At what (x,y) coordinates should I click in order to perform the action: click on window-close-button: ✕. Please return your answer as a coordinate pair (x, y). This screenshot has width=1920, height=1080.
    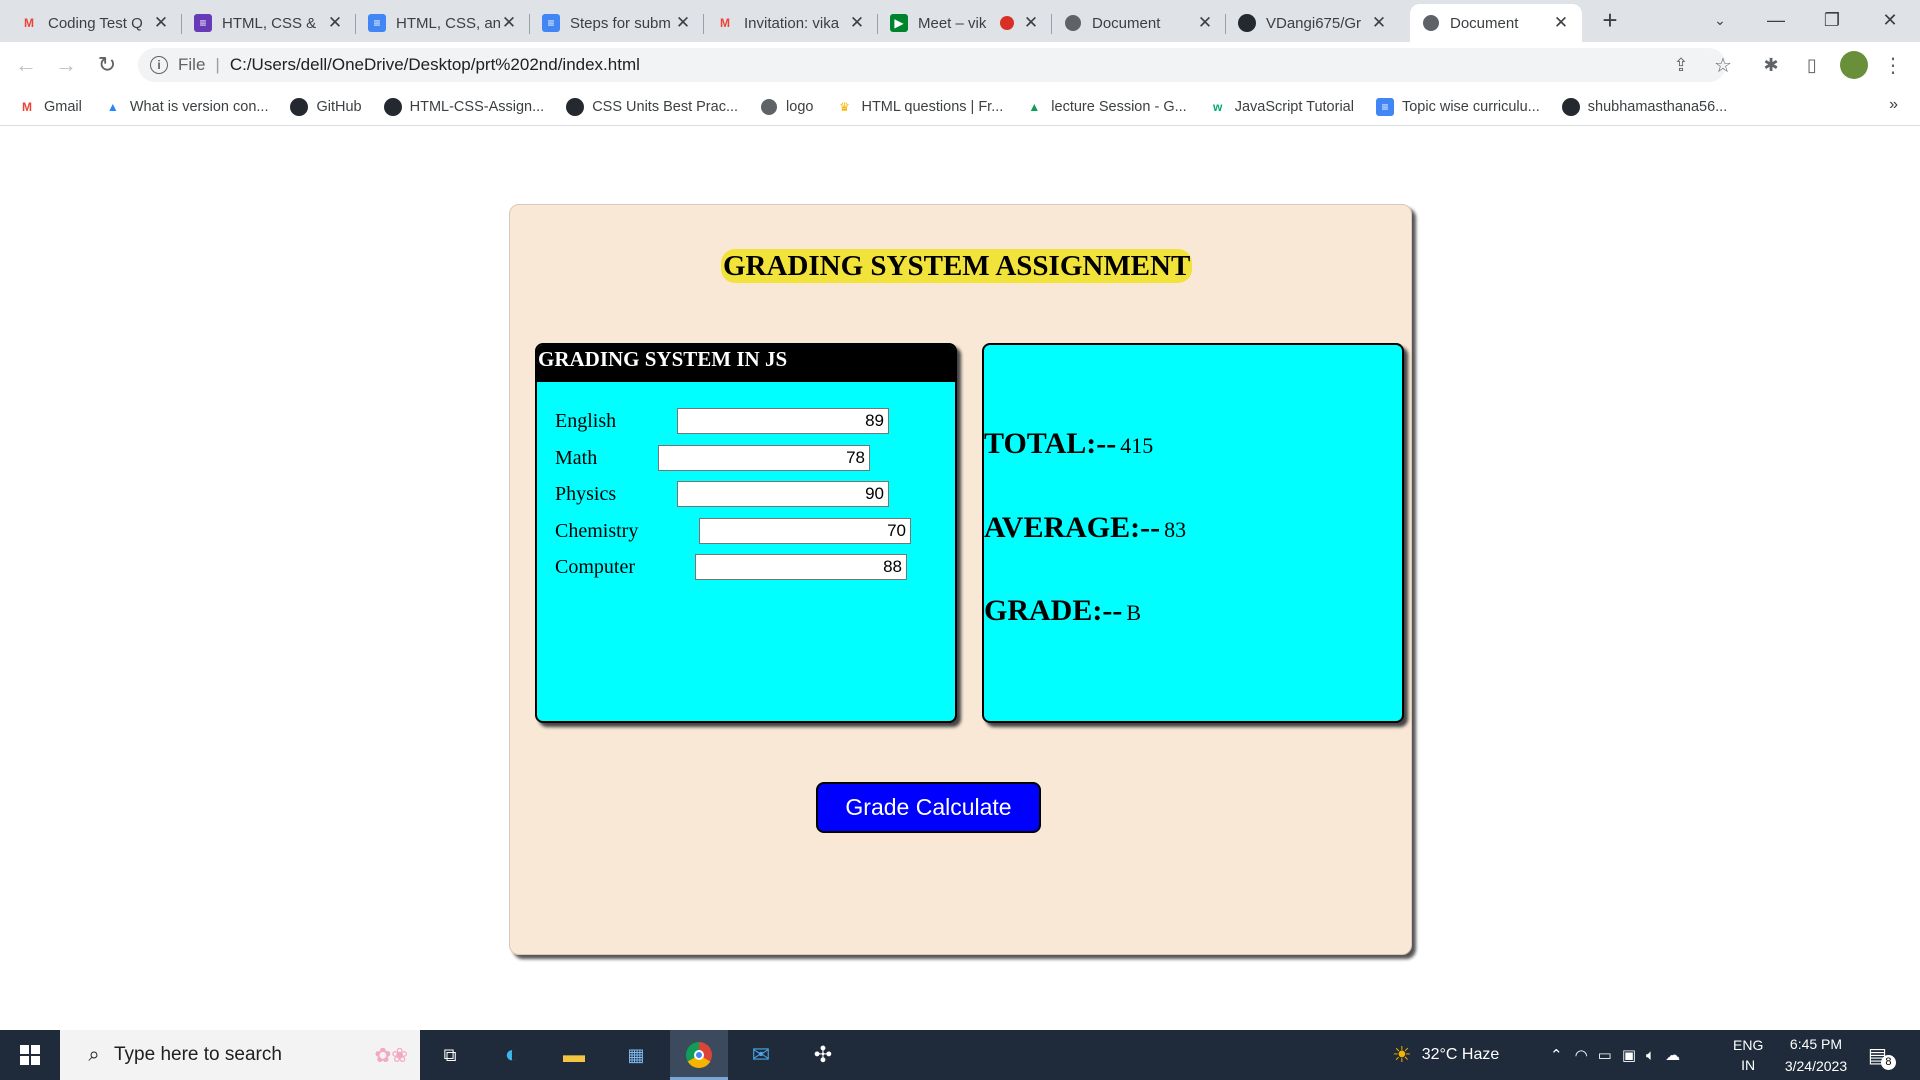
    Looking at the image, I should click on (1890, 20).